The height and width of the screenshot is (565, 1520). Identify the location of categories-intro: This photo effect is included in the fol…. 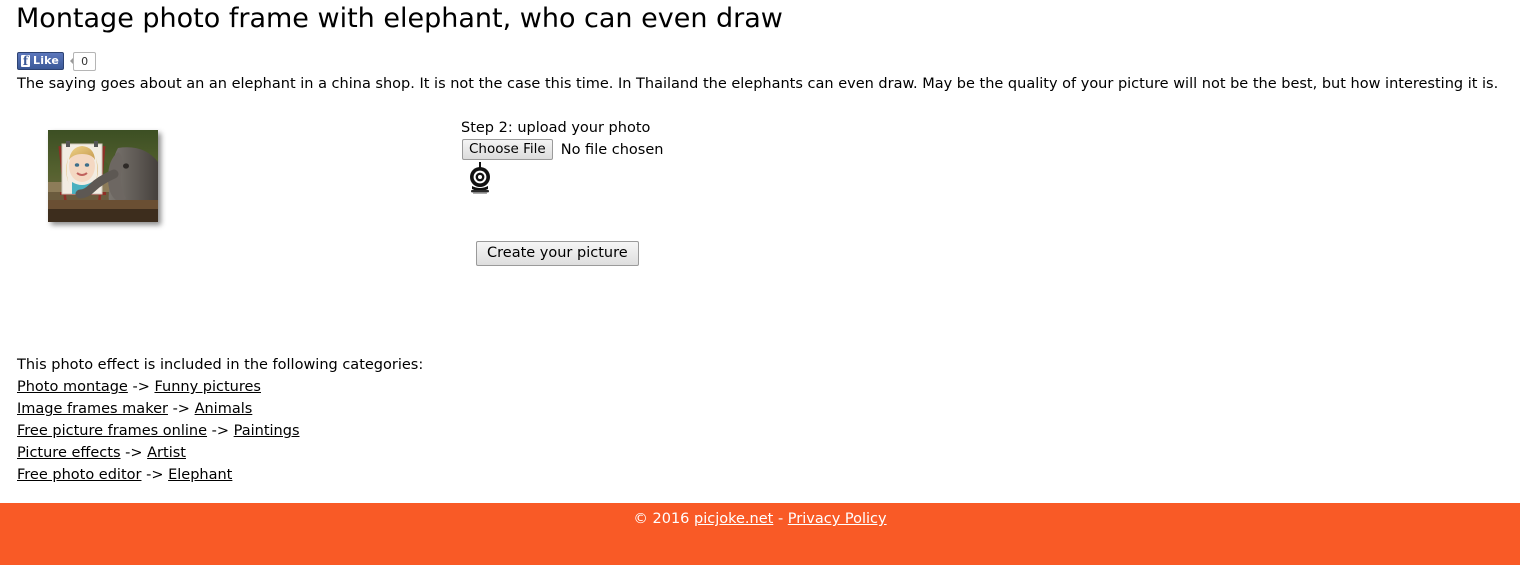
(220, 365).